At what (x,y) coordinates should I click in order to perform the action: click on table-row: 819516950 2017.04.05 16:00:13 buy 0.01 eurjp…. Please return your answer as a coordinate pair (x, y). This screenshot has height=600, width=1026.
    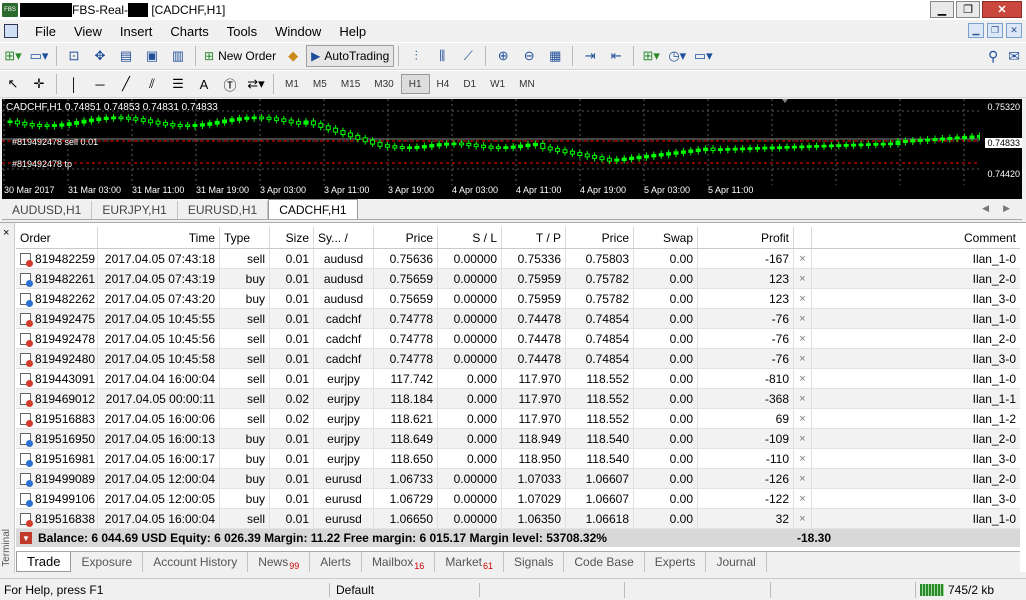
    Looking at the image, I should click on (518, 439).